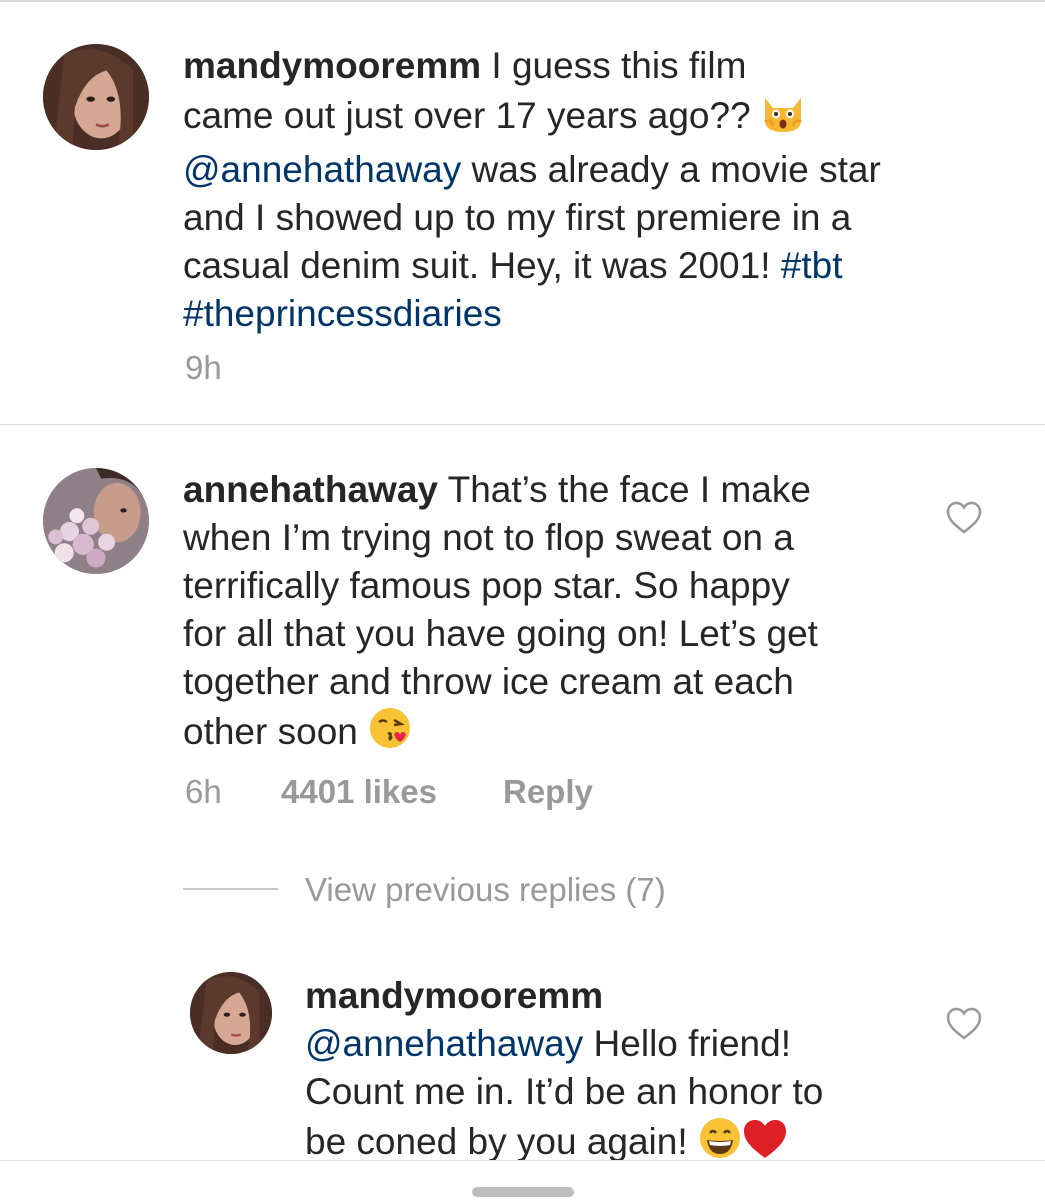 Image resolution: width=1045 pixels, height=1201 pixels. I want to click on reply-line1: Hello friend!, so click(687, 1043).